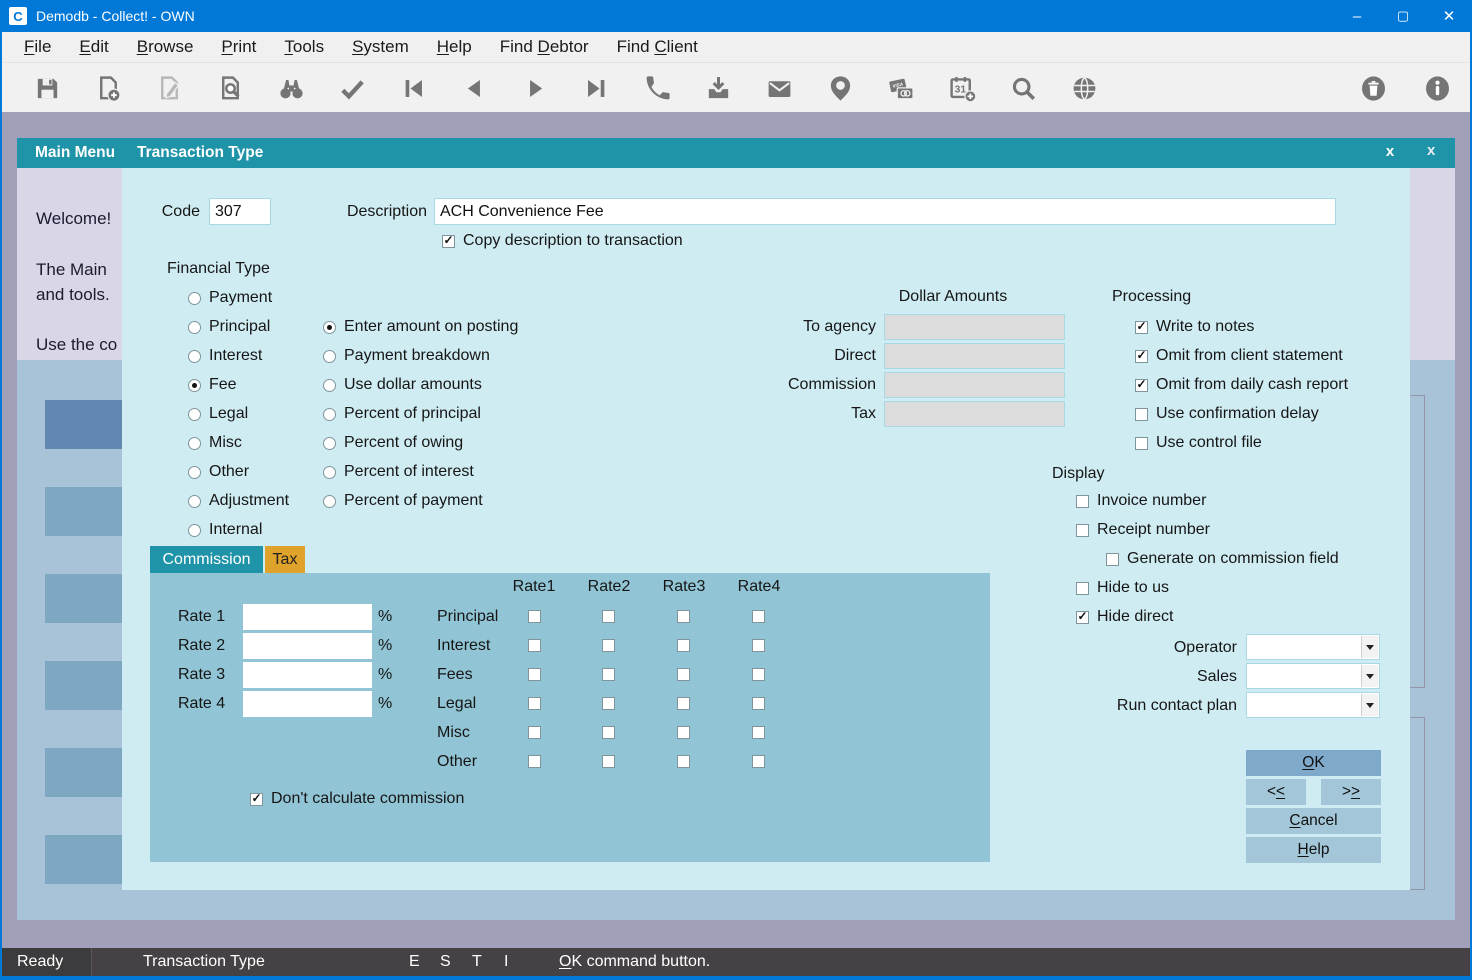 This screenshot has width=1472, height=980. Describe the element at coordinates (1023, 88) in the screenshot. I see `search-button` at that location.